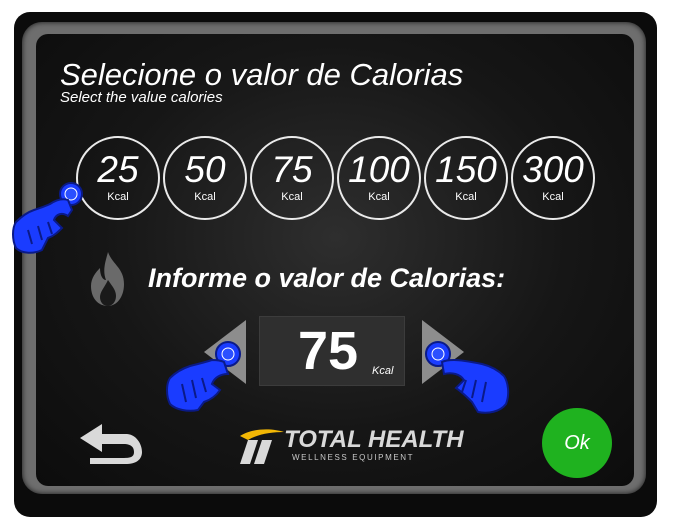 This screenshot has height=523, width=673. Describe the element at coordinates (111, 444) in the screenshot. I see `back-arrow-icon` at that location.